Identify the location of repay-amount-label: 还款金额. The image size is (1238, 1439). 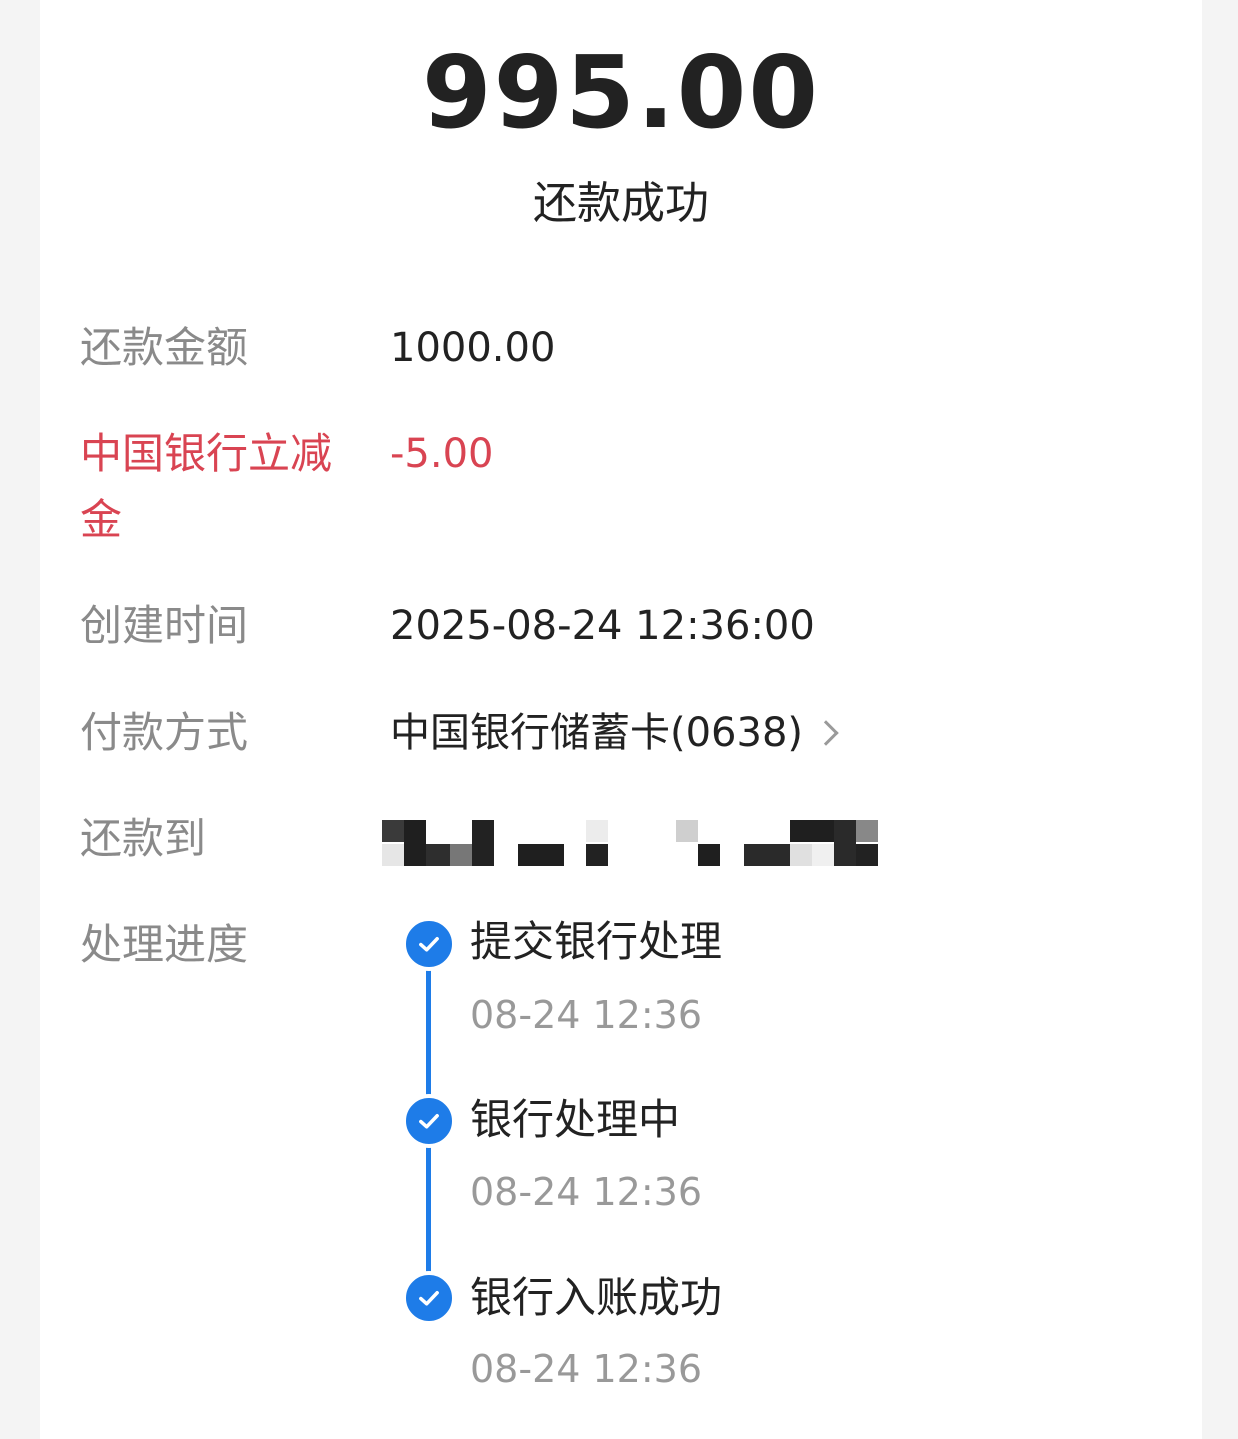
(164, 347).